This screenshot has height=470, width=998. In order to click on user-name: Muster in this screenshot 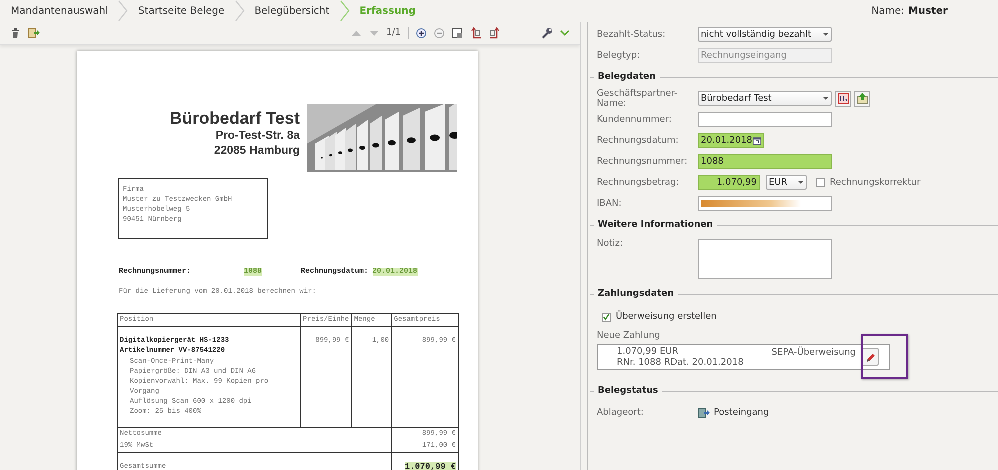, I will do `click(928, 11)`.